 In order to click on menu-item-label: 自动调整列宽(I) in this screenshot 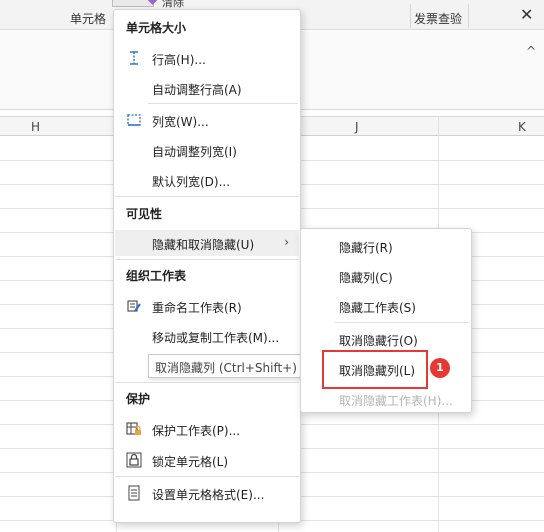, I will do `click(194, 152)`.